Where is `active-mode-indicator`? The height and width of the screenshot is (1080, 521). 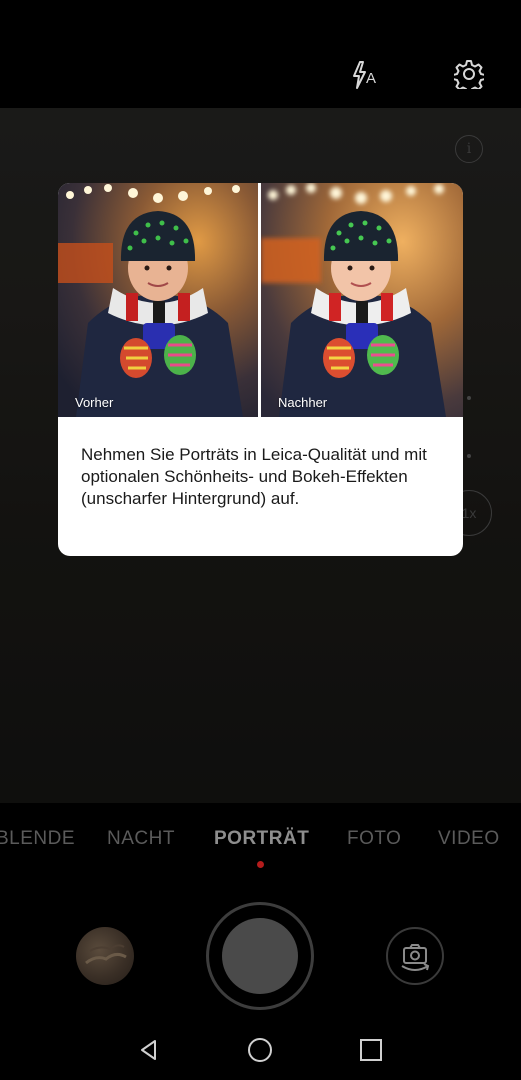 active-mode-indicator is located at coordinates (260, 864).